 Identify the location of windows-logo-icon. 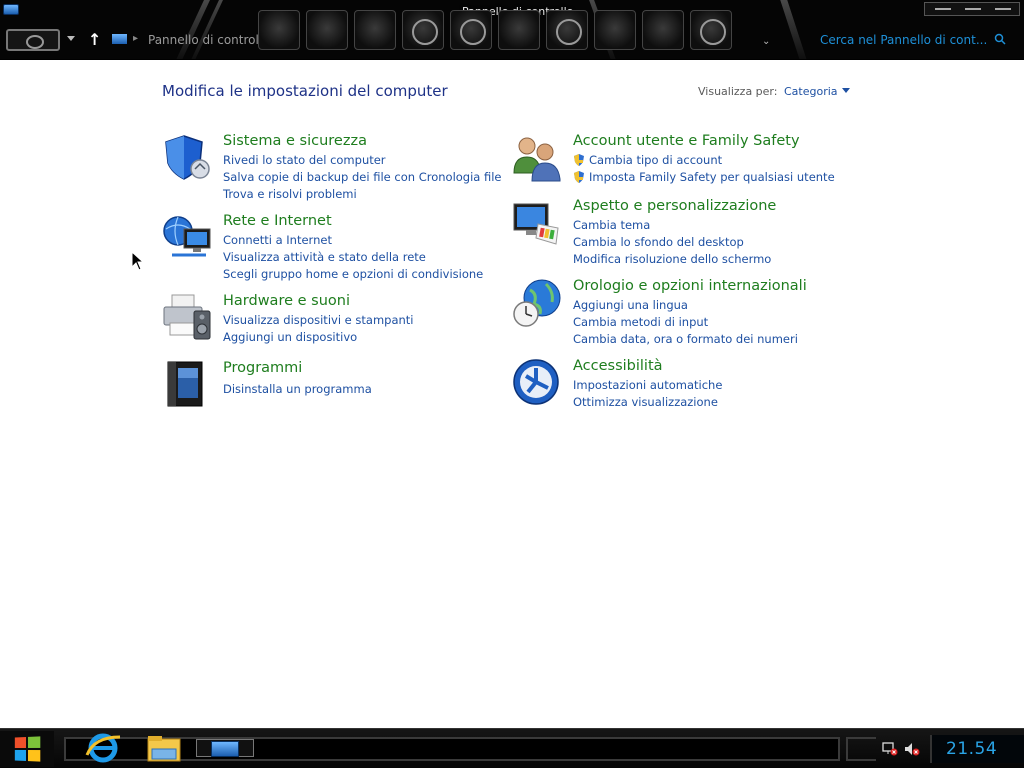
(27, 749).